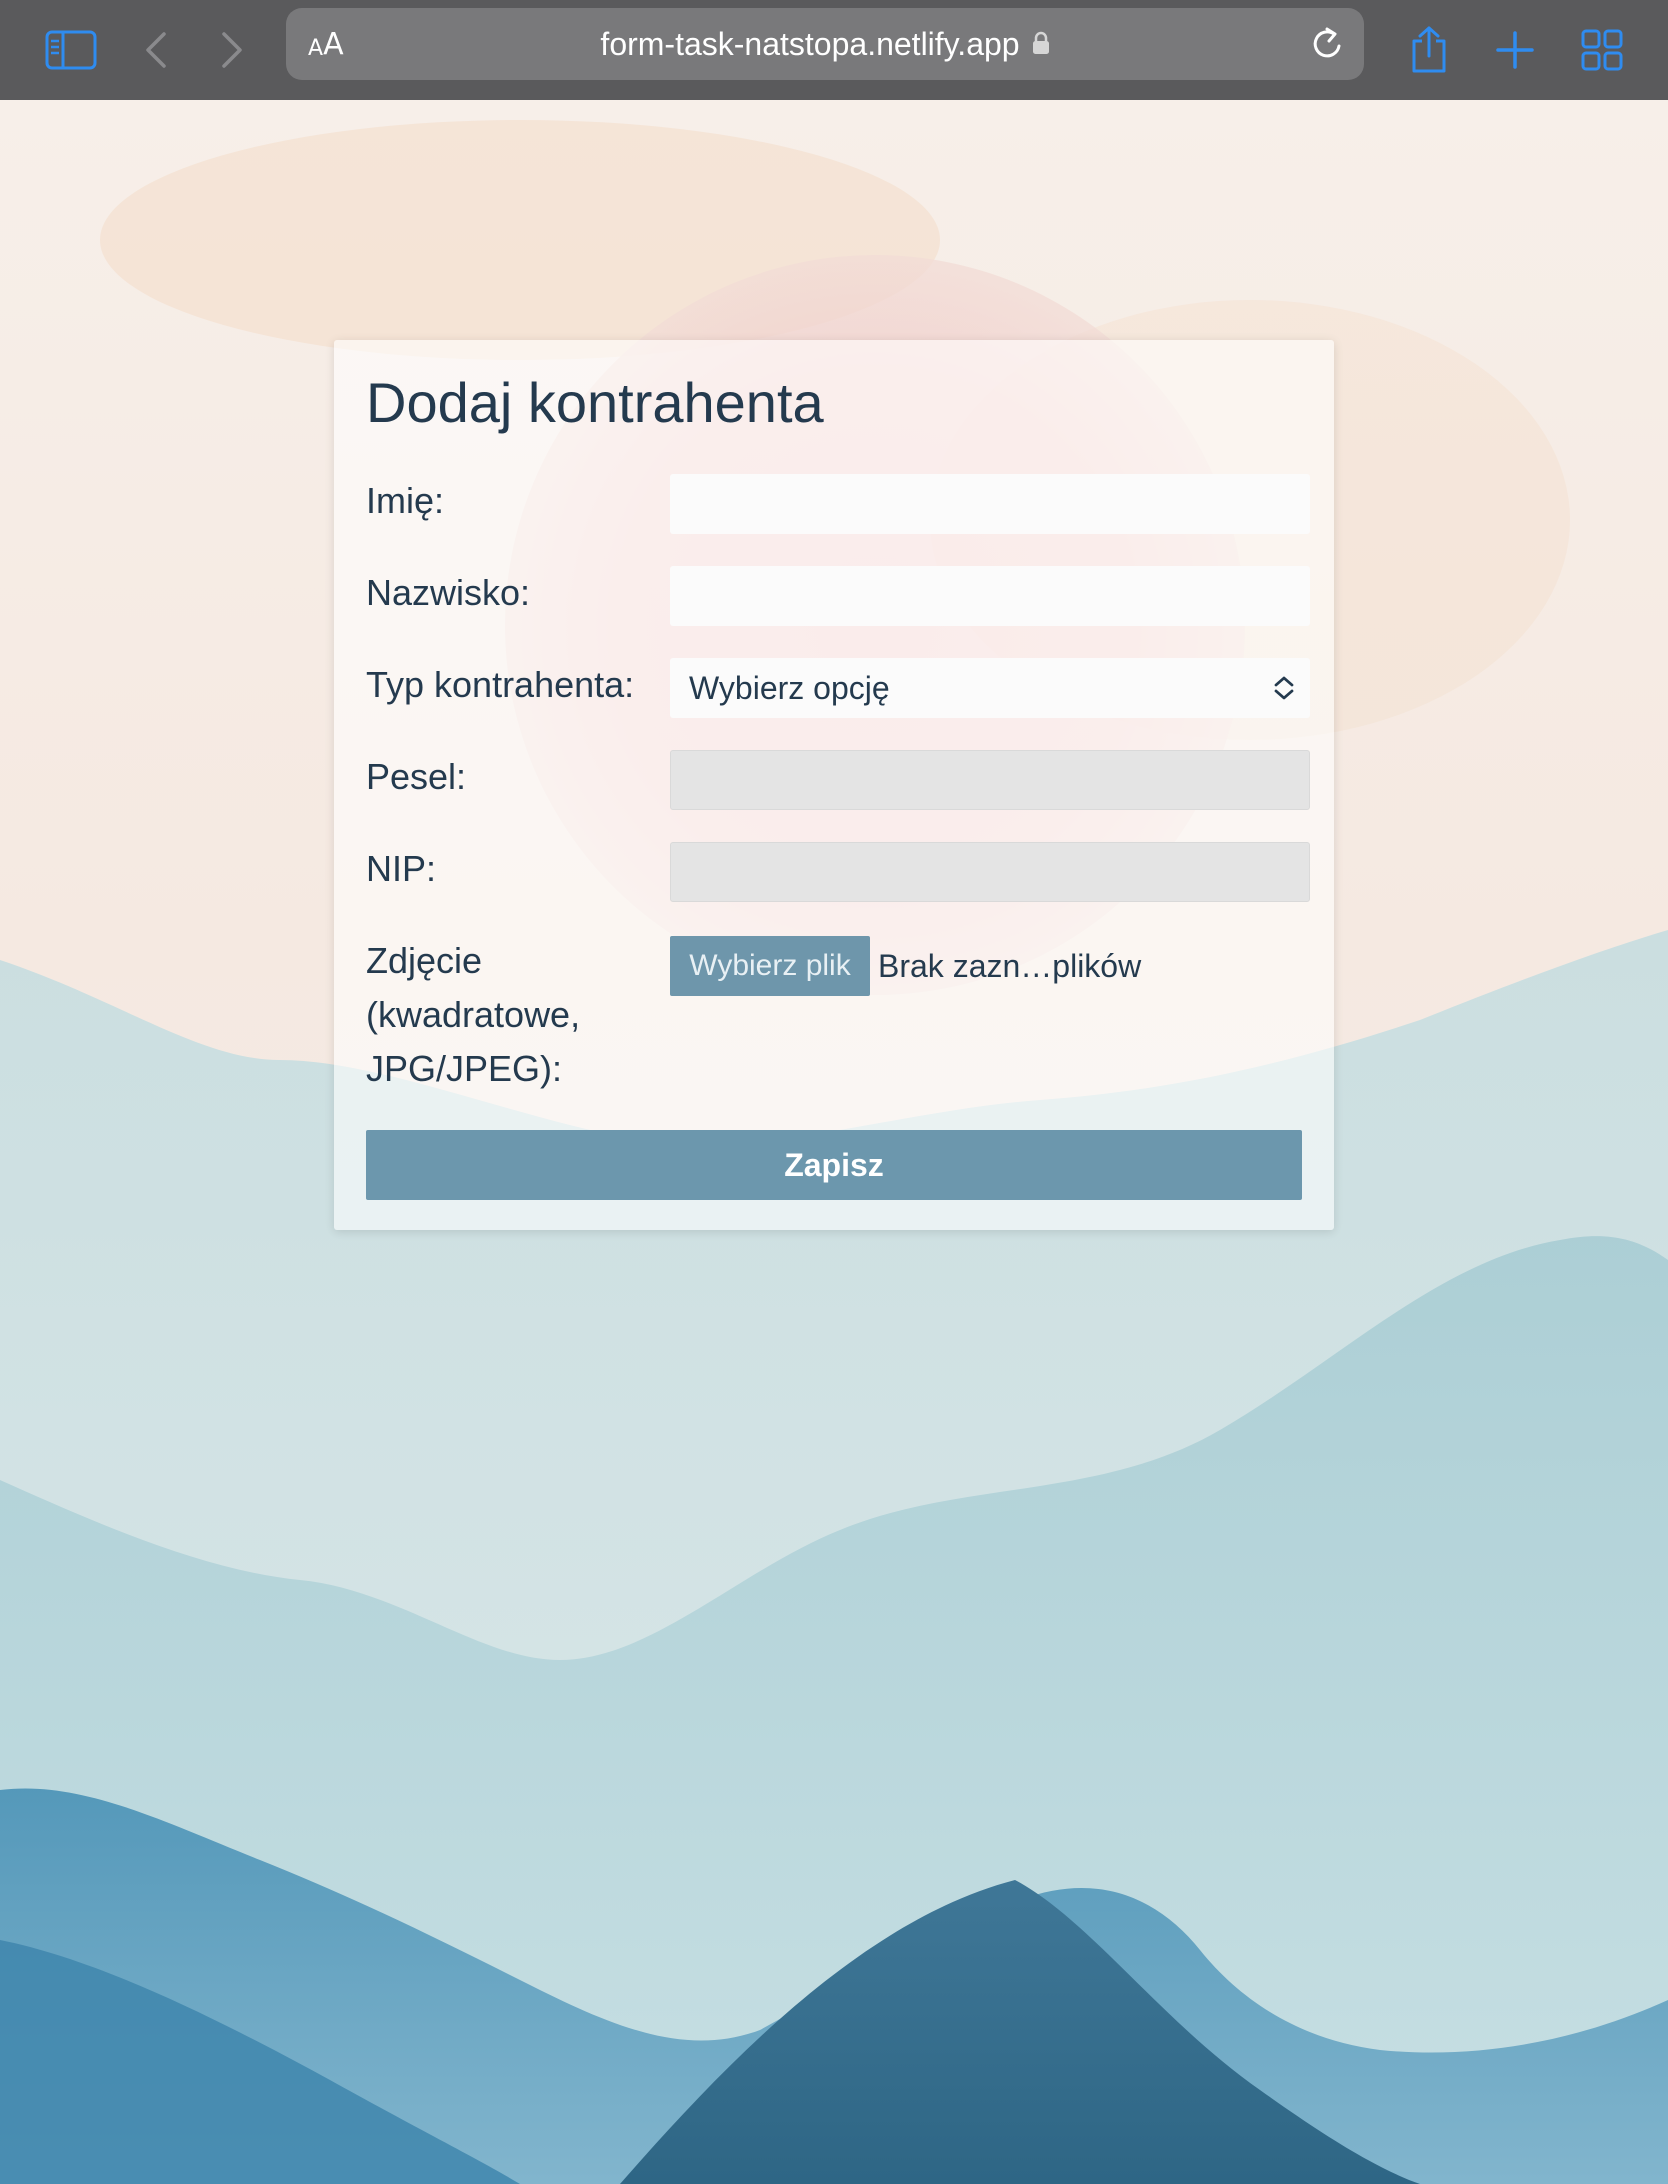  Describe the element at coordinates (156, 50) in the screenshot. I see `back-icon` at that location.